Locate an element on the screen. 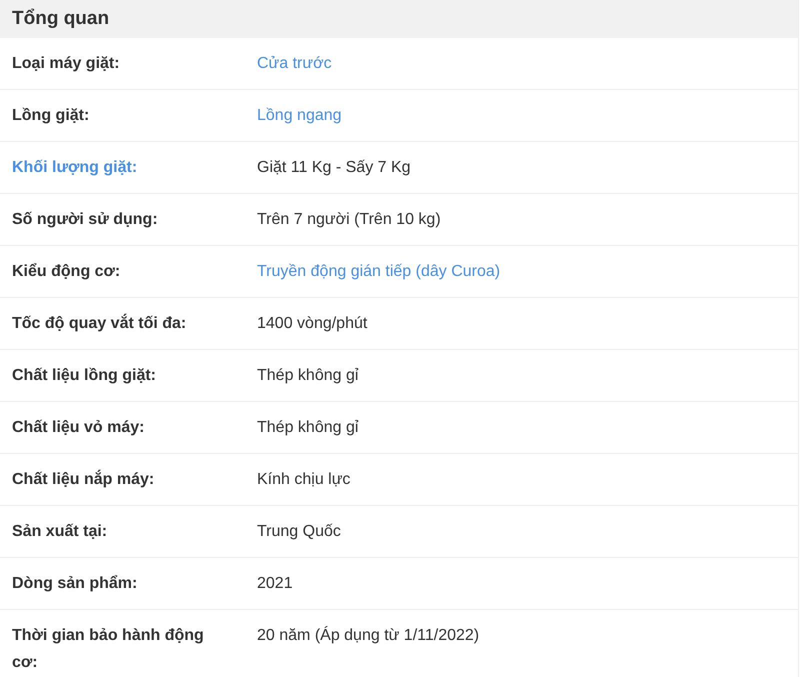 The height and width of the screenshot is (677, 800). spec-value-link: Cửa trước is located at coordinates (294, 63).